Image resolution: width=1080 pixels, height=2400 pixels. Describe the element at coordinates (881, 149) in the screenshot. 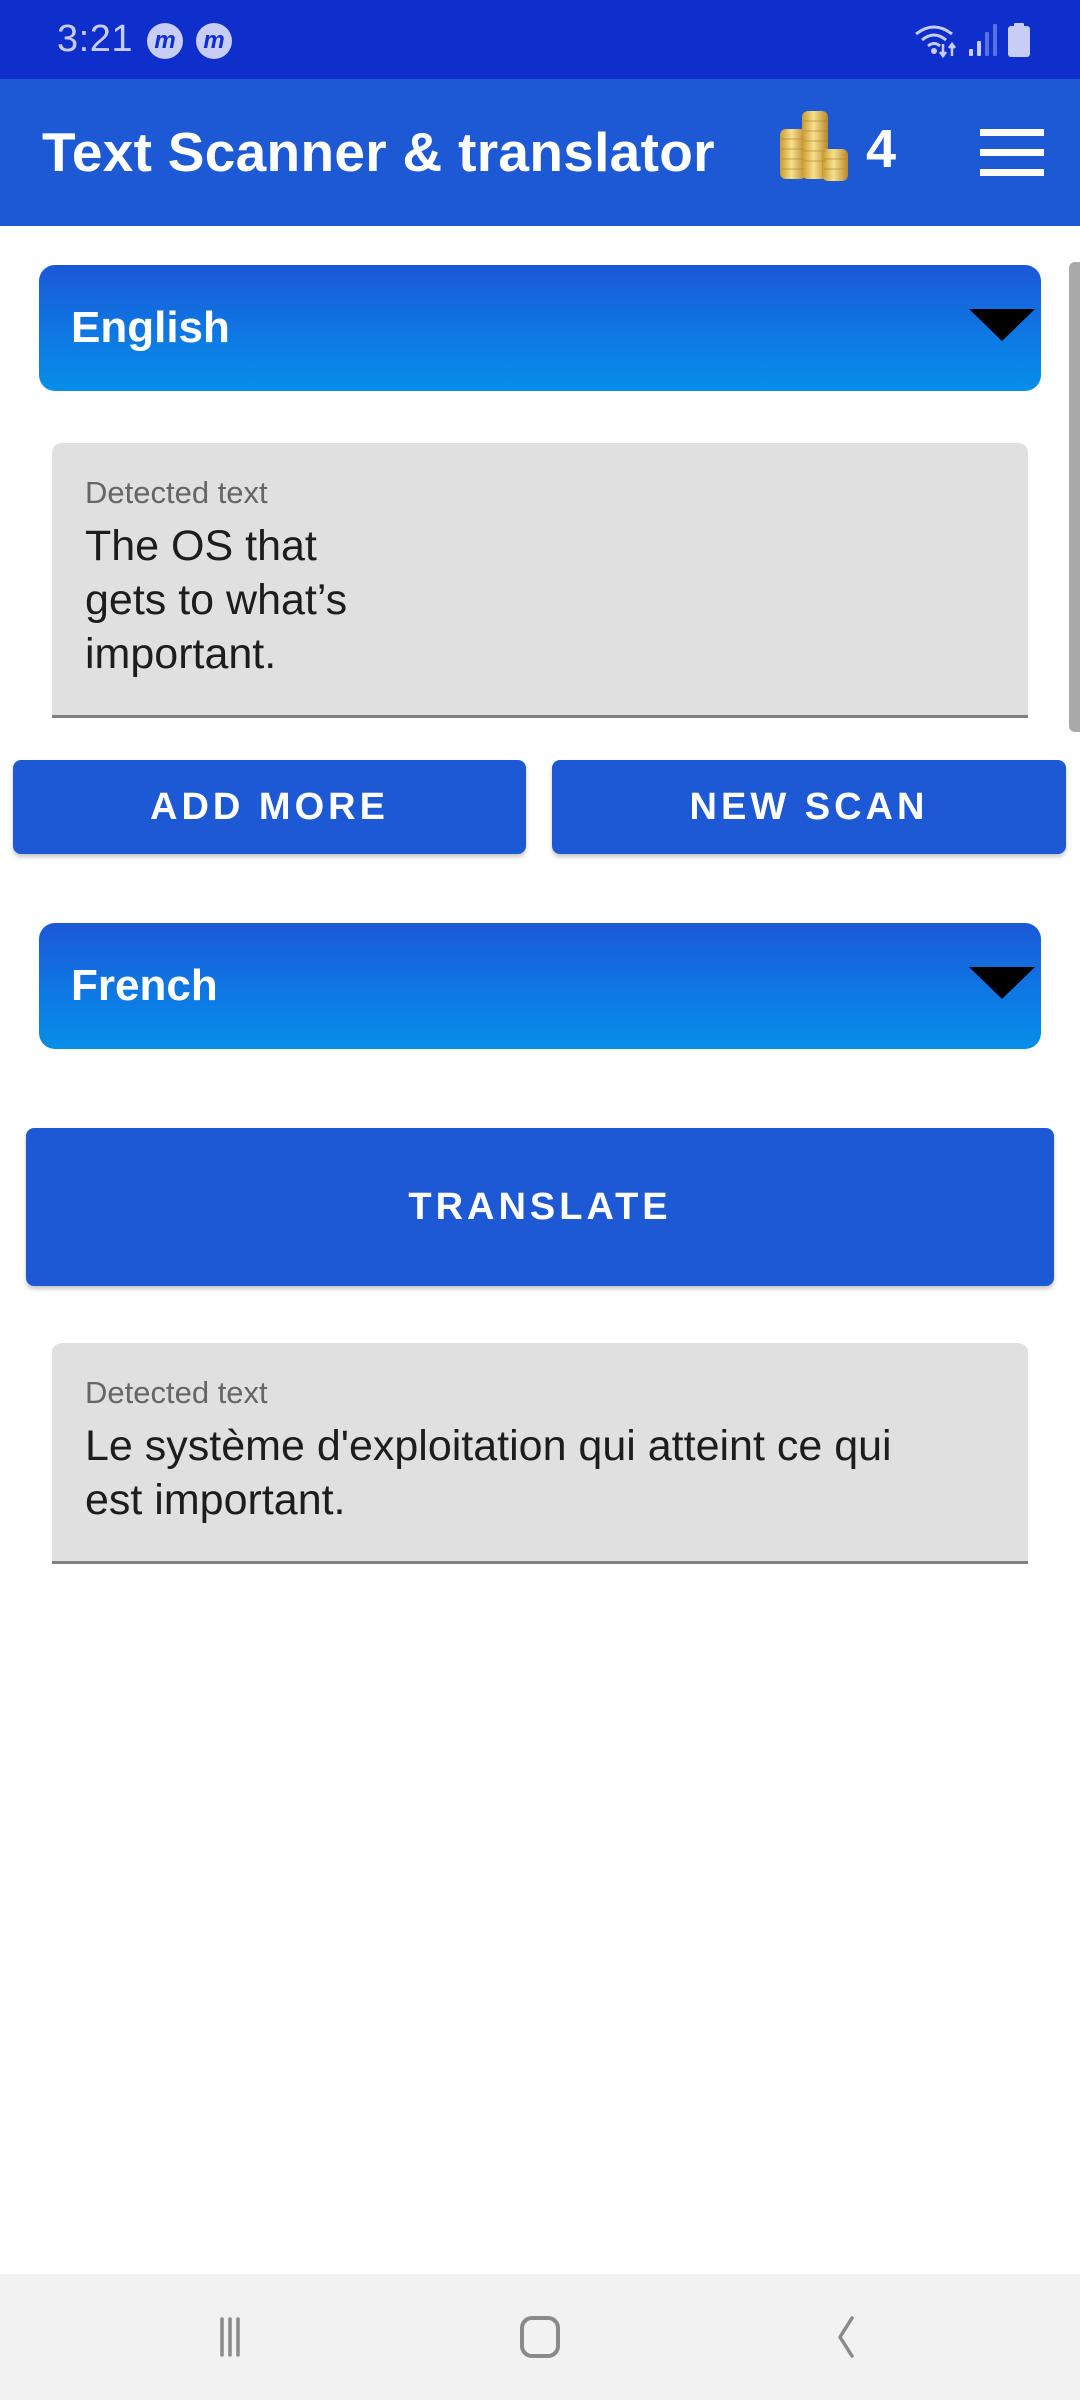

I see `coin-count: 4` at that location.